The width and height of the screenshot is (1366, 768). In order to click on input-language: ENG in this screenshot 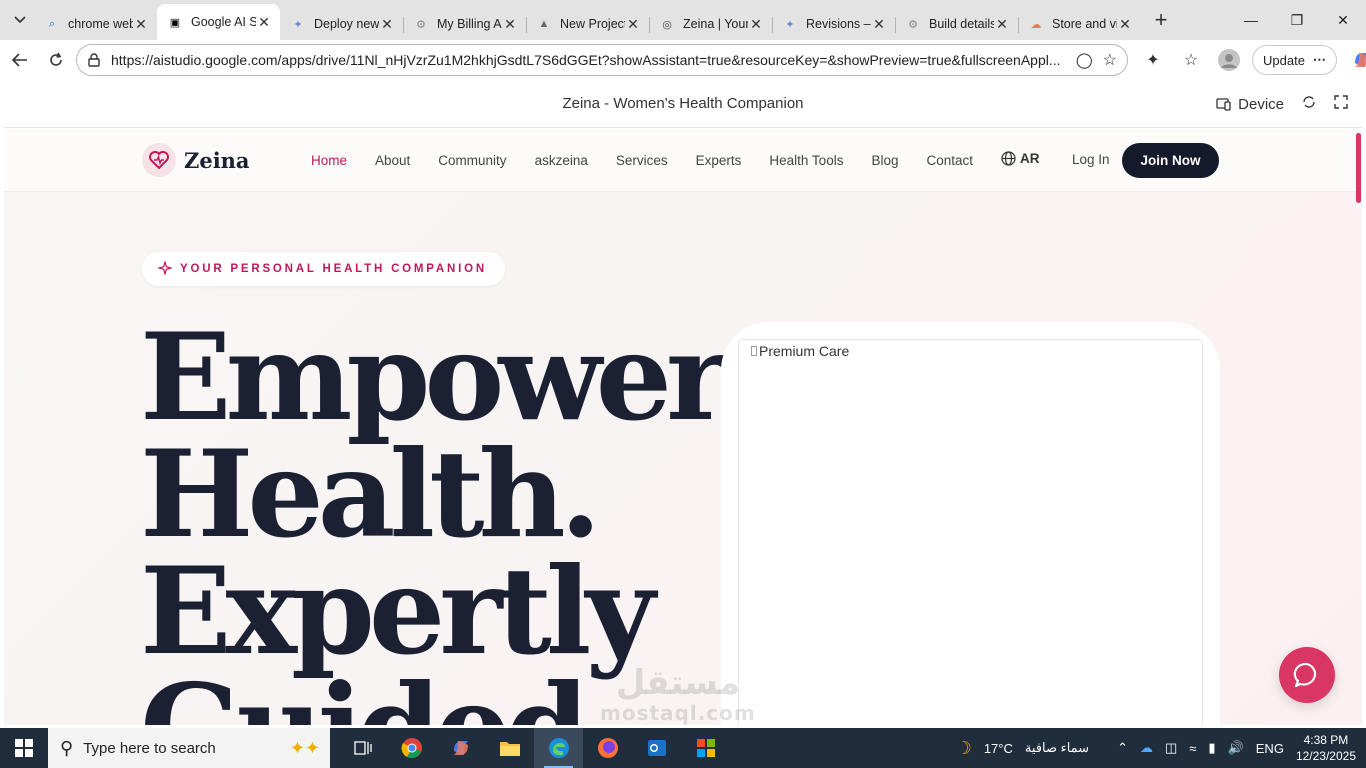, I will do `click(1270, 748)`.